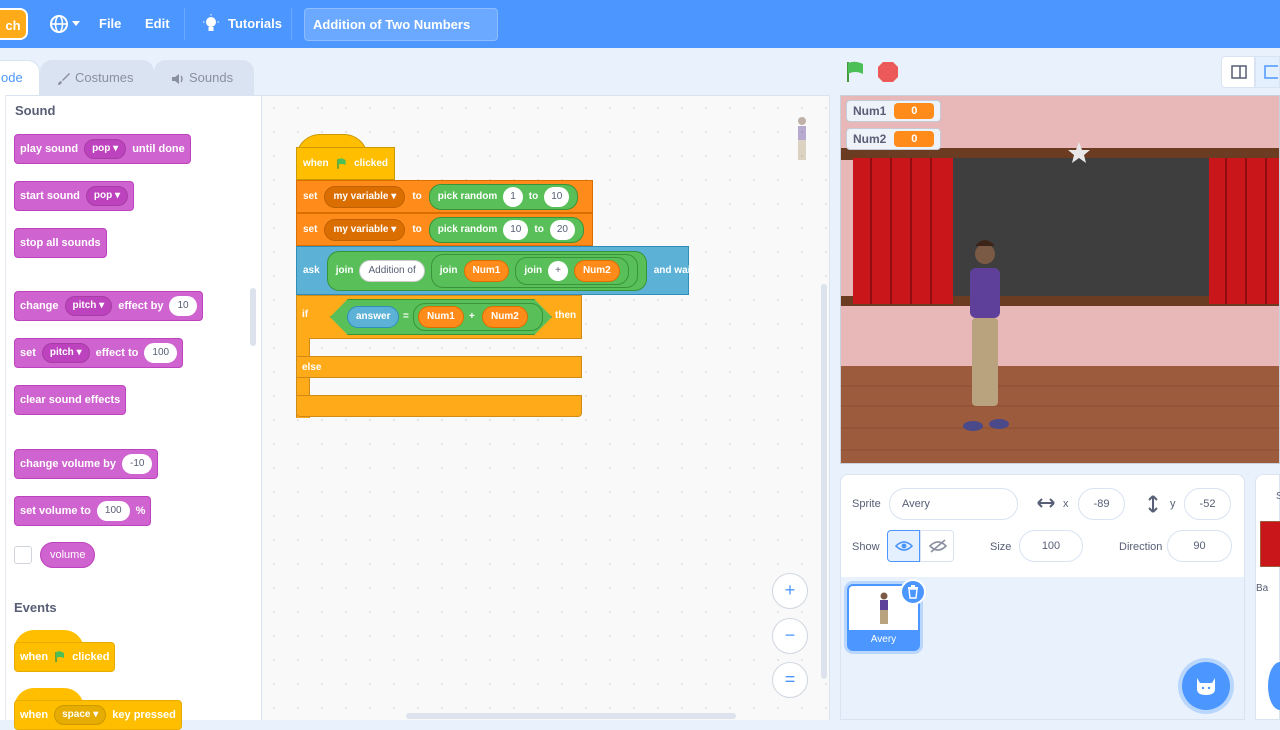  What do you see at coordinates (50, 196) in the screenshot?
I see `block-label: start sound` at bounding box center [50, 196].